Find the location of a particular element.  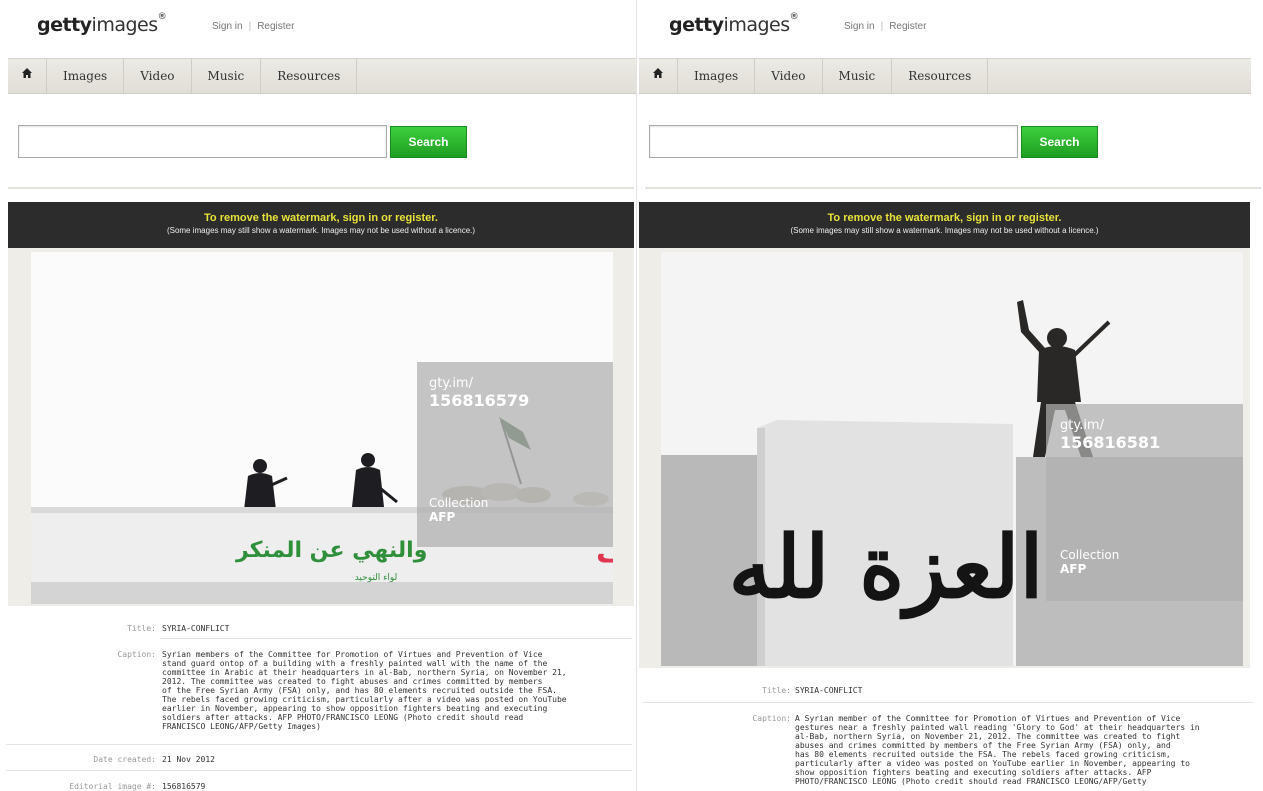

svg-text: لواء التوحيد is located at coordinates (376, 578).